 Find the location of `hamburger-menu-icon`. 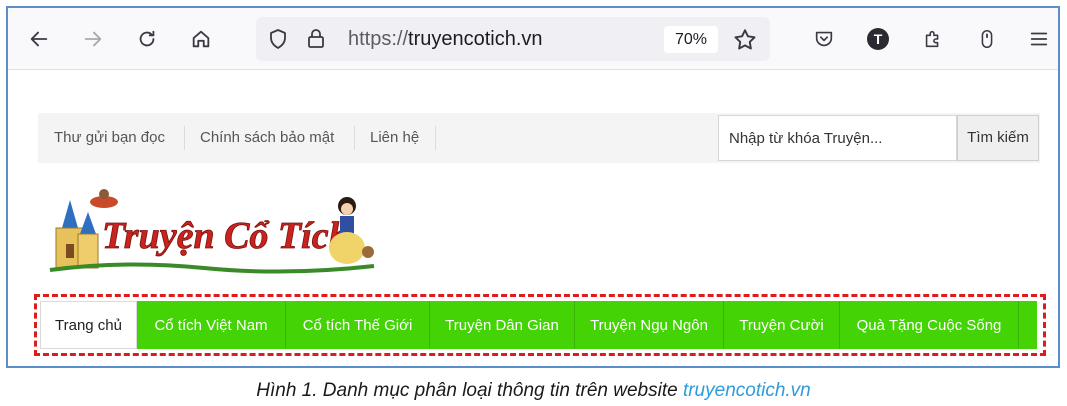

hamburger-menu-icon is located at coordinates (1039, 39).